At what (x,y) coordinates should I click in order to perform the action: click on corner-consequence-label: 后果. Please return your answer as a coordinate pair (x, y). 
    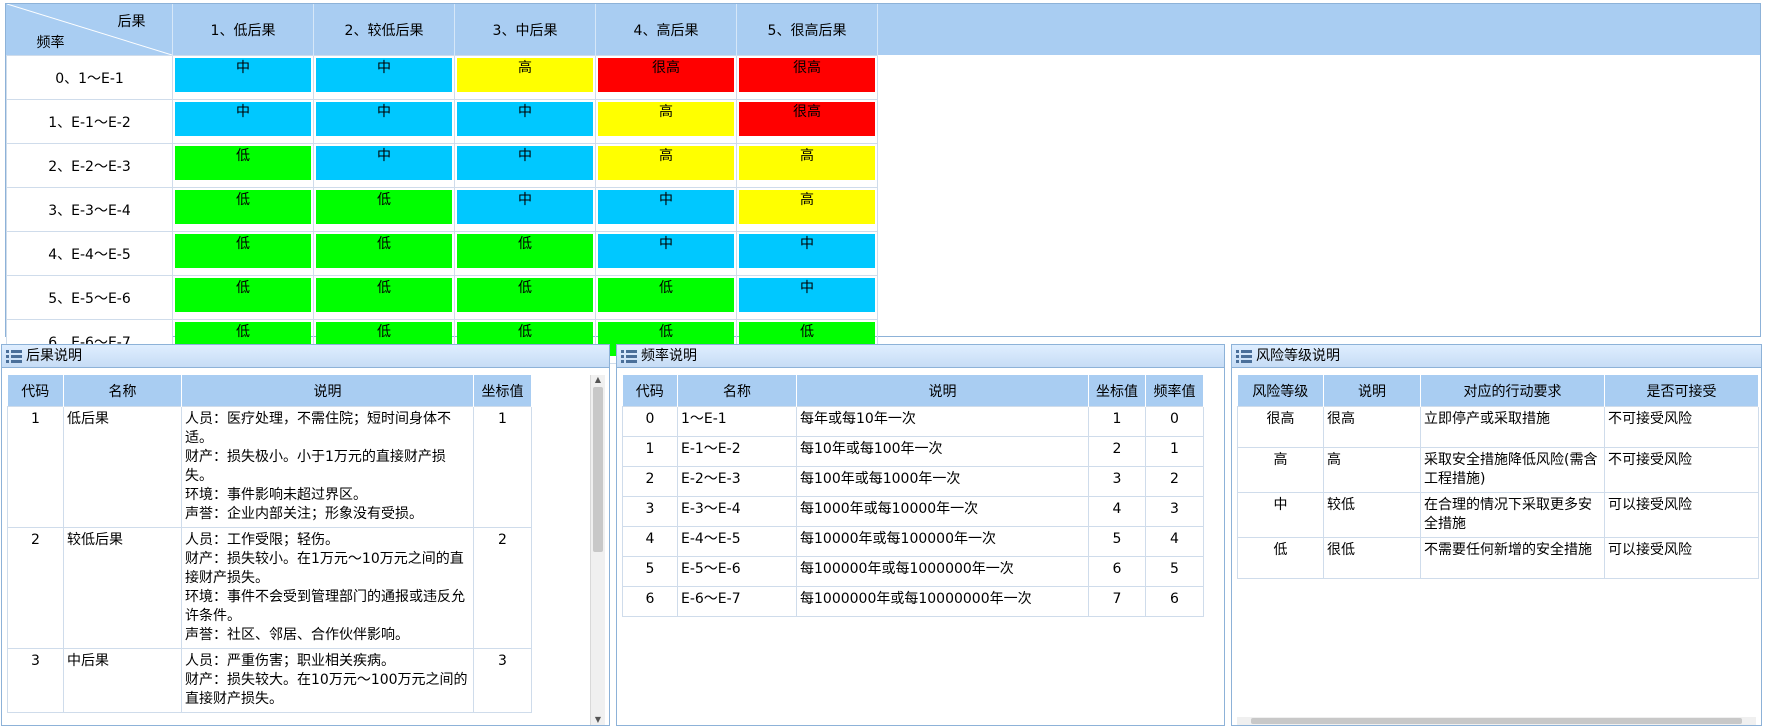
    Looking at the image, I should click on (131, 22).